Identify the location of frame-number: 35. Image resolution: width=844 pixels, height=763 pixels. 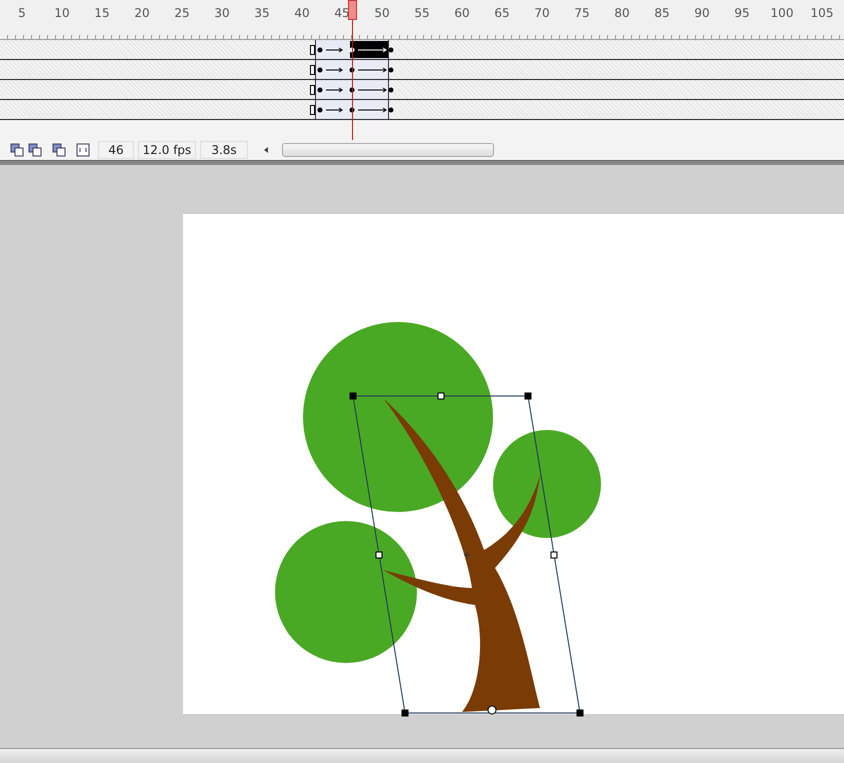
(262, 13).